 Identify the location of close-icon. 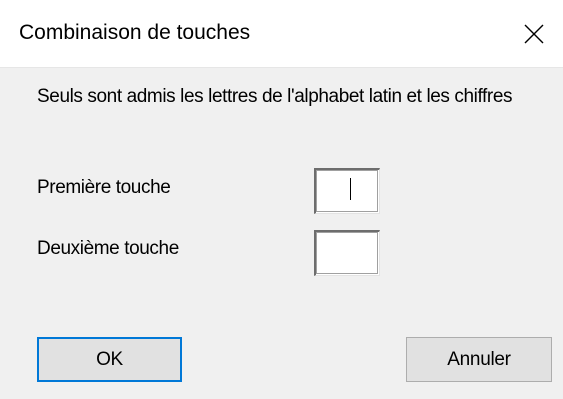
(534, 34).